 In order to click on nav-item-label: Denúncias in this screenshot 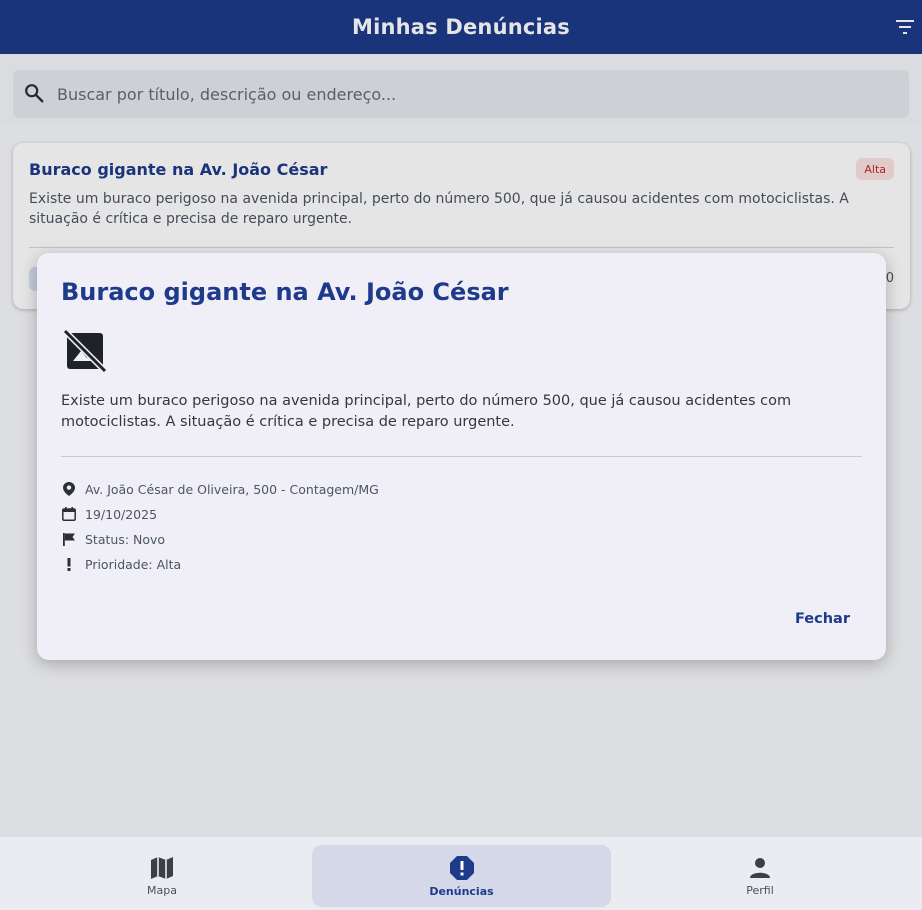, I will do `click(461, 891)`.